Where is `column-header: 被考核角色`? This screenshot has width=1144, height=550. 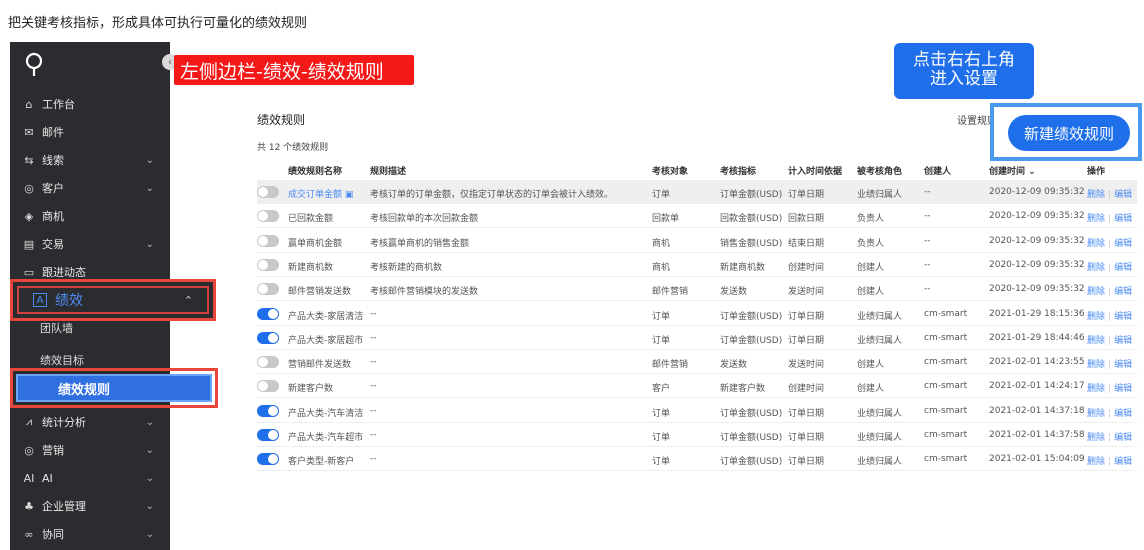
column-header: 被考核角色 is located at coordinates (880, 172).